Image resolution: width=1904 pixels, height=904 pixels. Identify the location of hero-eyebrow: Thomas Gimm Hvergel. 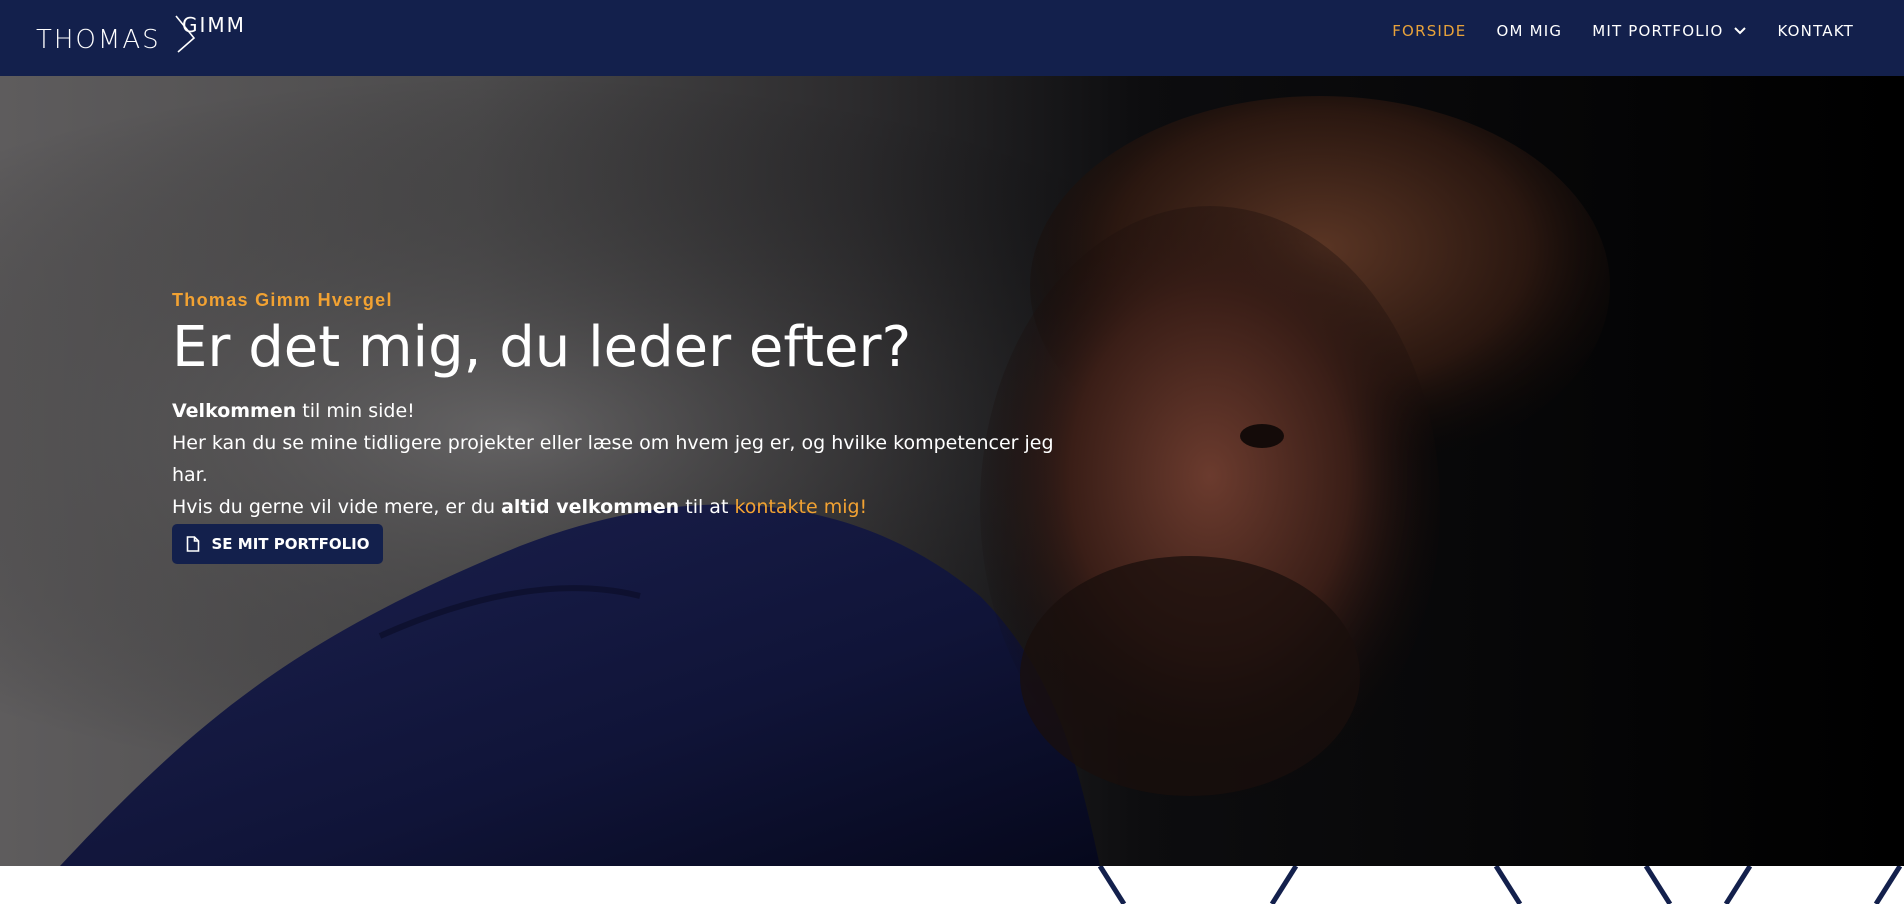
(282, 300).